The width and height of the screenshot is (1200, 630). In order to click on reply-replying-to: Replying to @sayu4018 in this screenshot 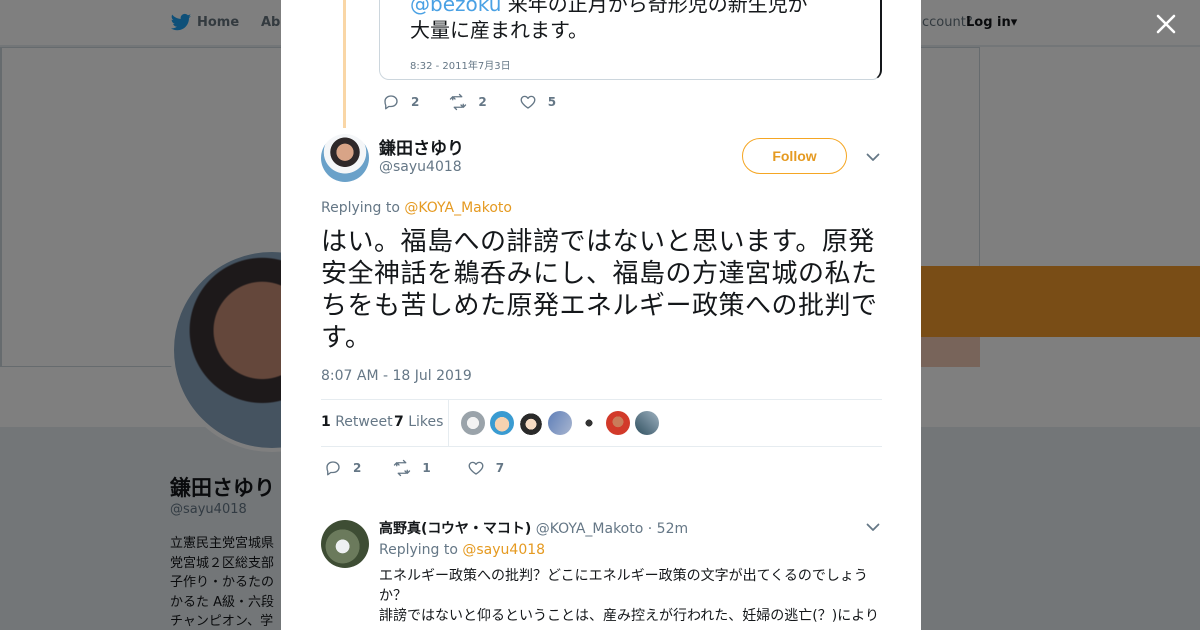, I will do `click(462, 550)`.